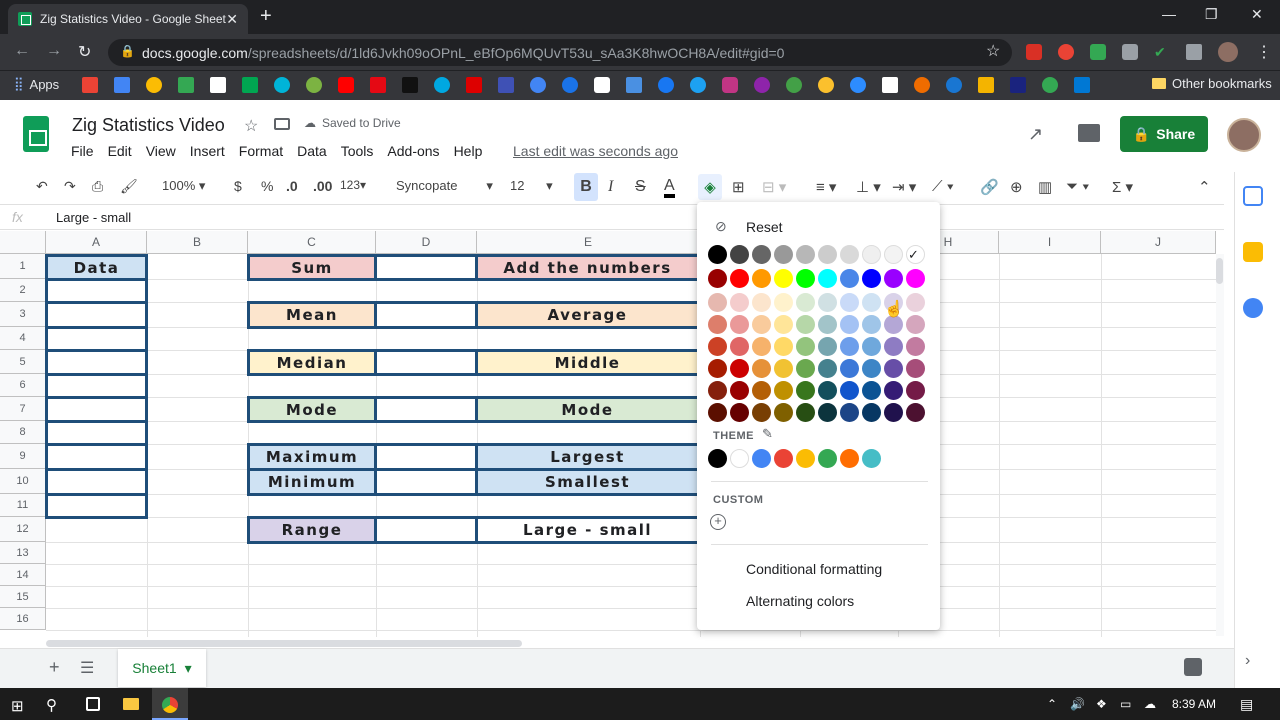 The height and width of the screenshot is (720, 1280). I want to click on star-icon: ☆, so click(251, 126).